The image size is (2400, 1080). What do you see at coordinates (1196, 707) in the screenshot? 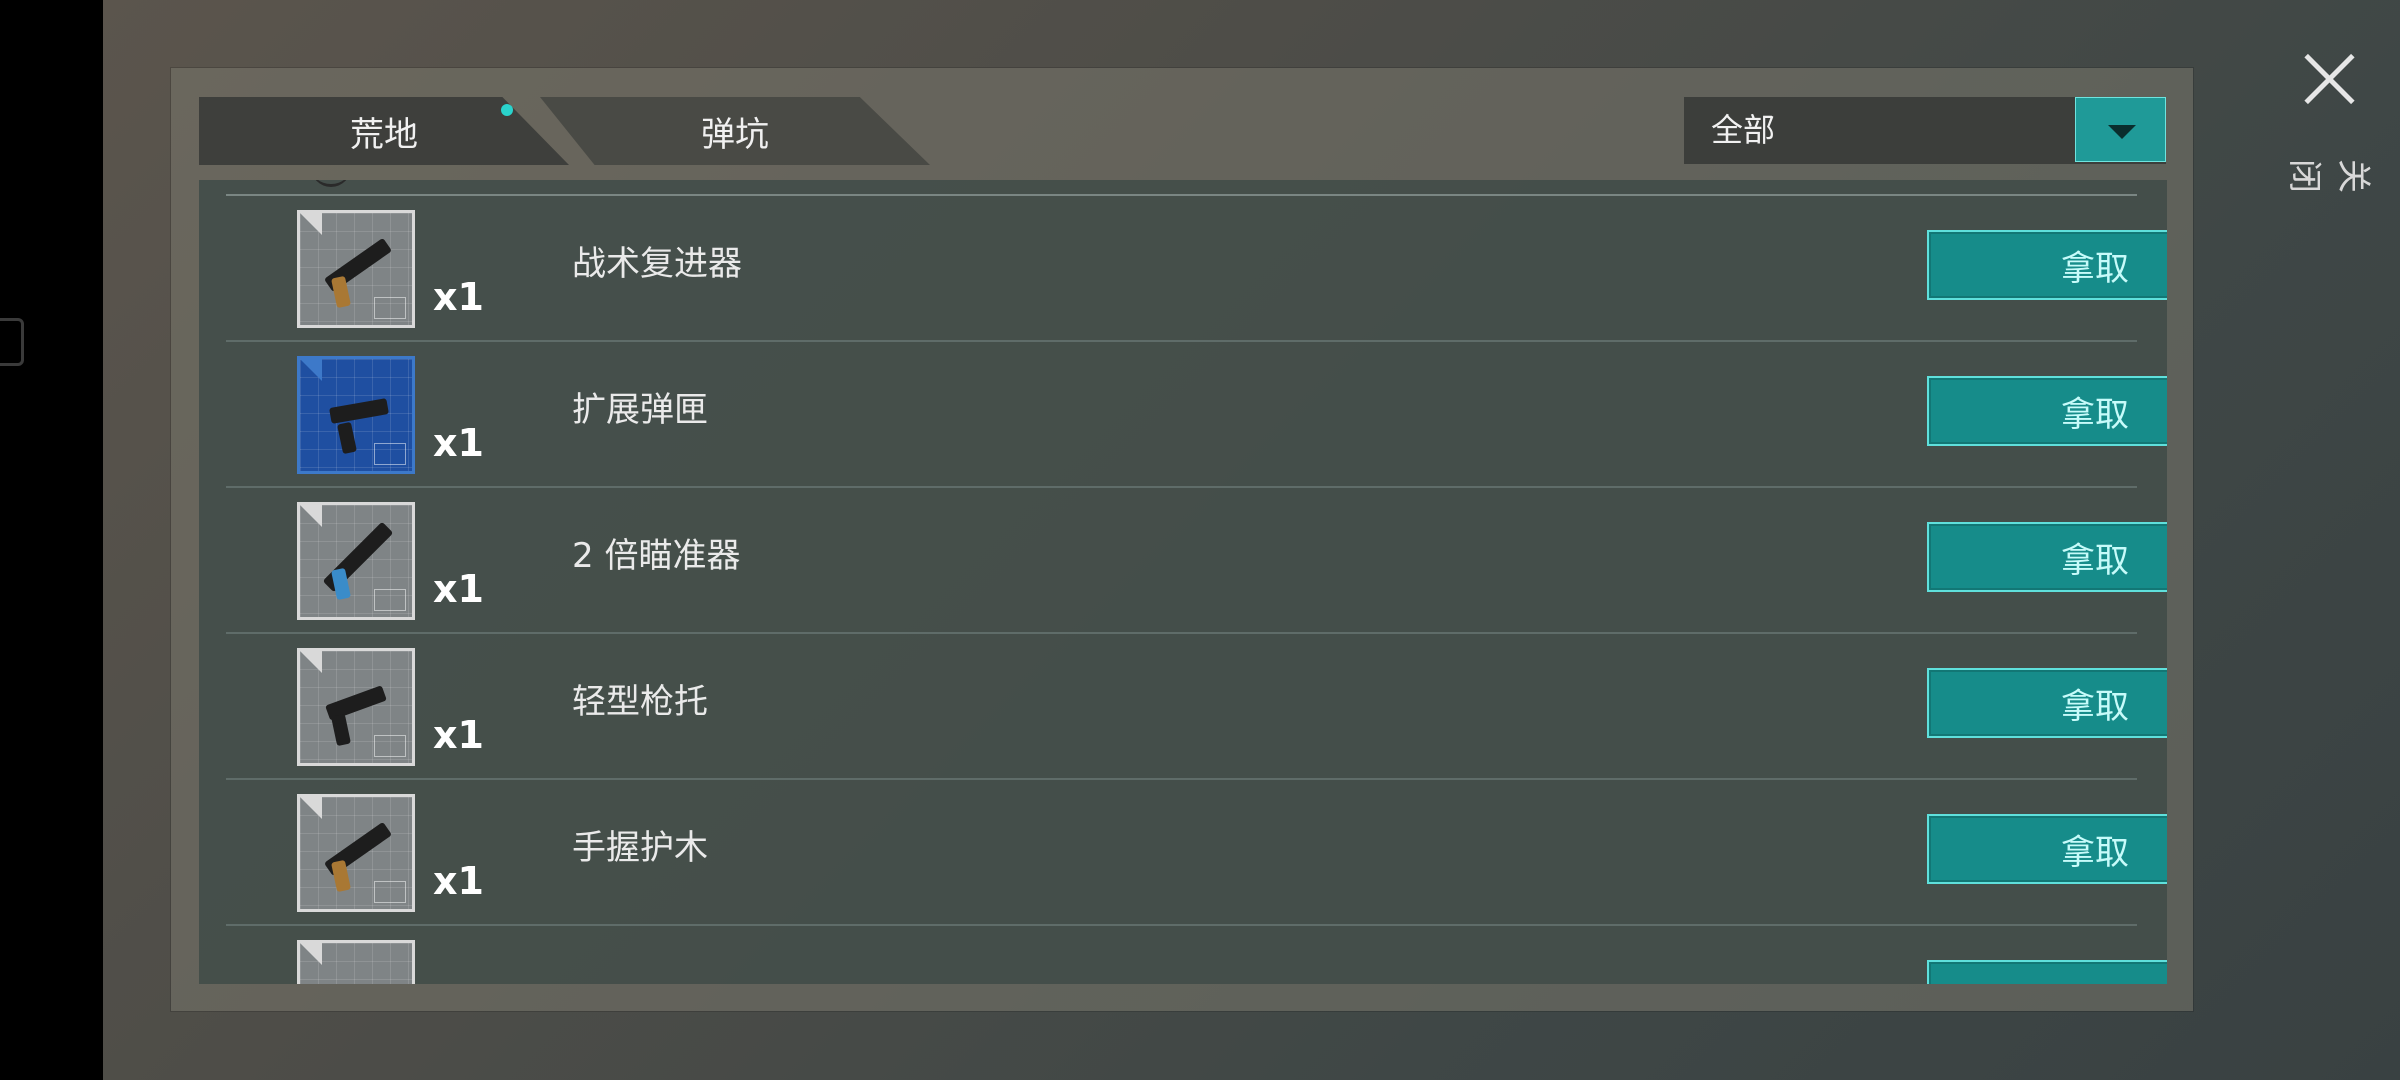
I see `list-item: x1 轻型枪托 拿取` at bounding box center [1196, 707].